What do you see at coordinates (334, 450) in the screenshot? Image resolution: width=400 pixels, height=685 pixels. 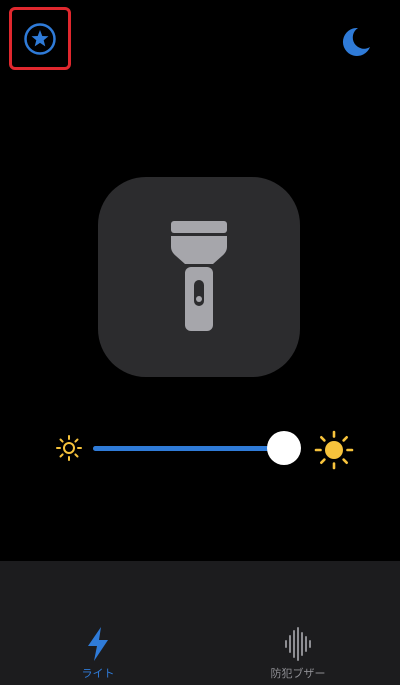 I see `sun-large-icon` at bounding box center [334, 450].